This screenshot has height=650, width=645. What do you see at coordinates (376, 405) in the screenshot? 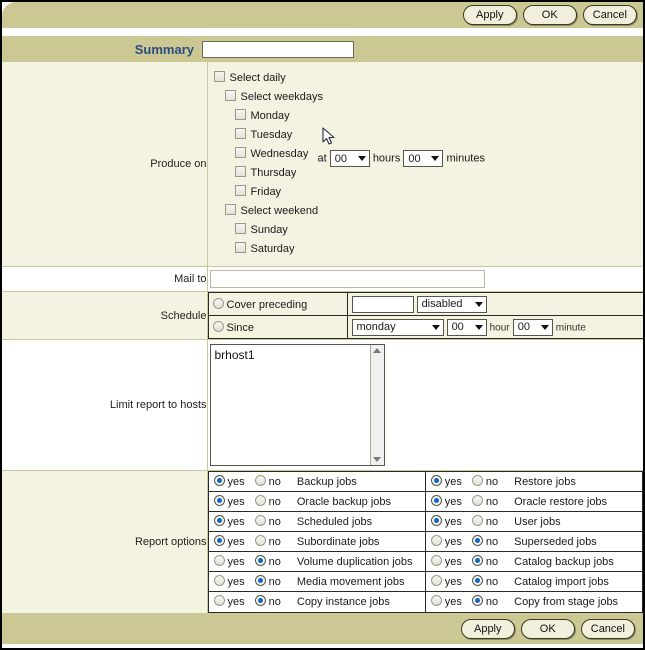
I see `listbox-scrollbar` at bounding box center [376, 405].